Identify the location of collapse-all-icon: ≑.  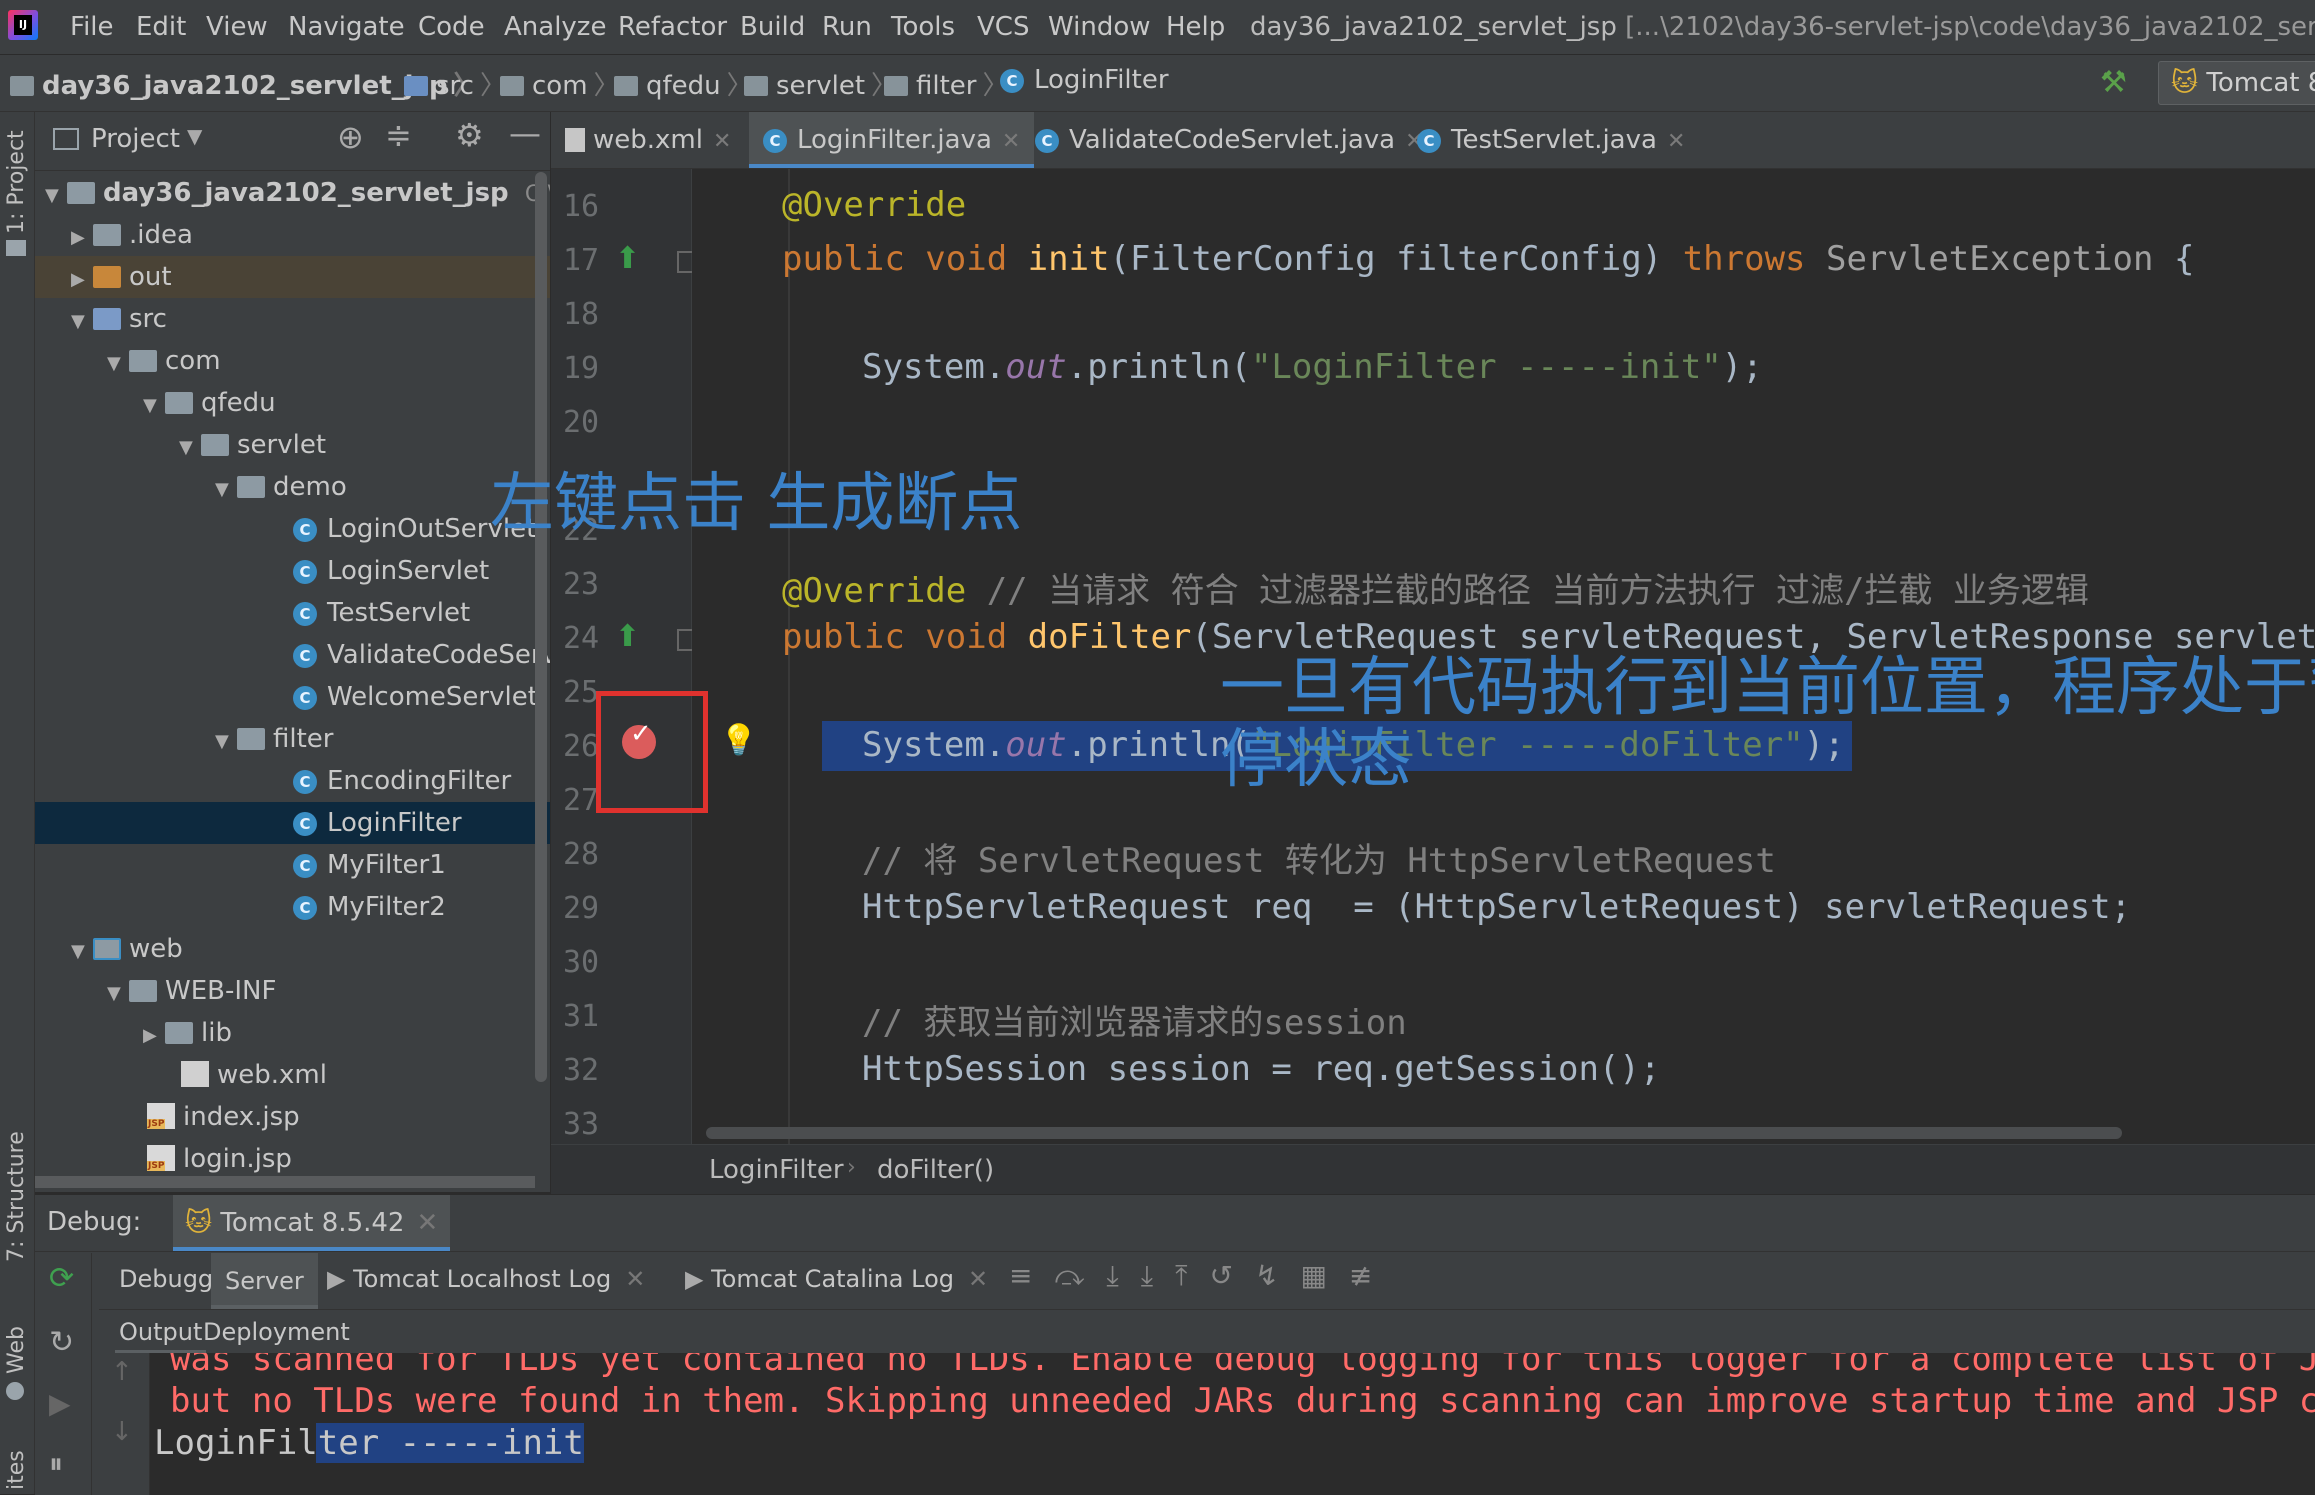
(398, 135).